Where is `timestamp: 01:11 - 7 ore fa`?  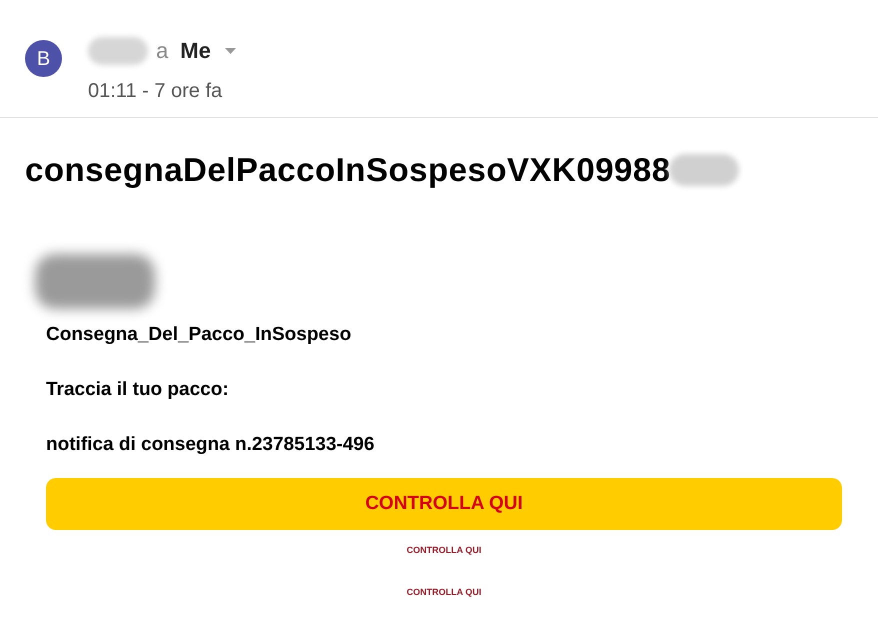
timestamp: 01:11 - 7 ore fa is located at coordinates (156, 91).